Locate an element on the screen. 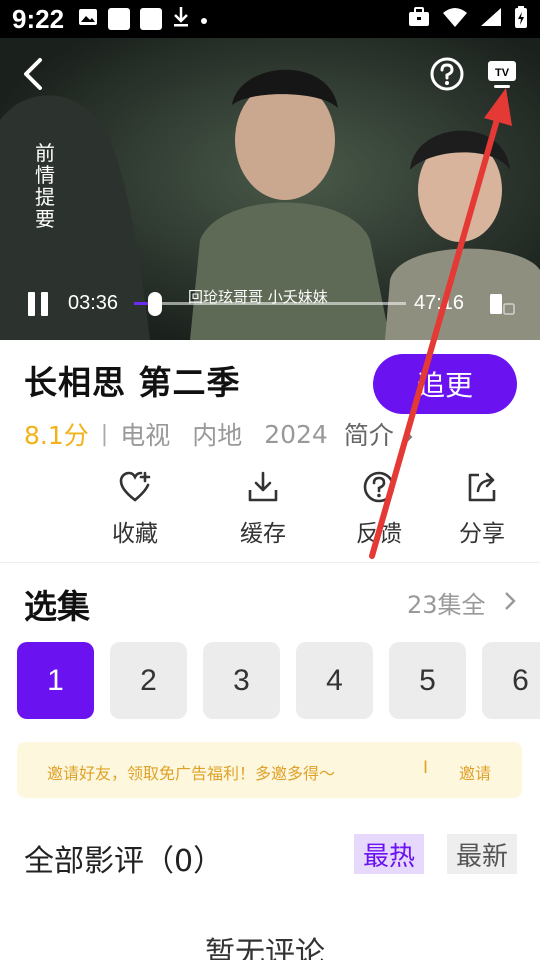  invite-text: 邀请好友，领取免广告福利！多邀多得～ is located at coordinates (191, 773).